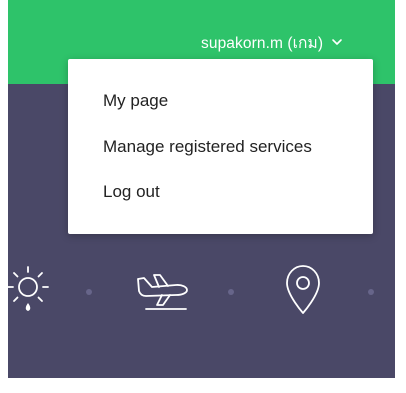  I want to click on airplane-departure-icon, so click(164, 292).